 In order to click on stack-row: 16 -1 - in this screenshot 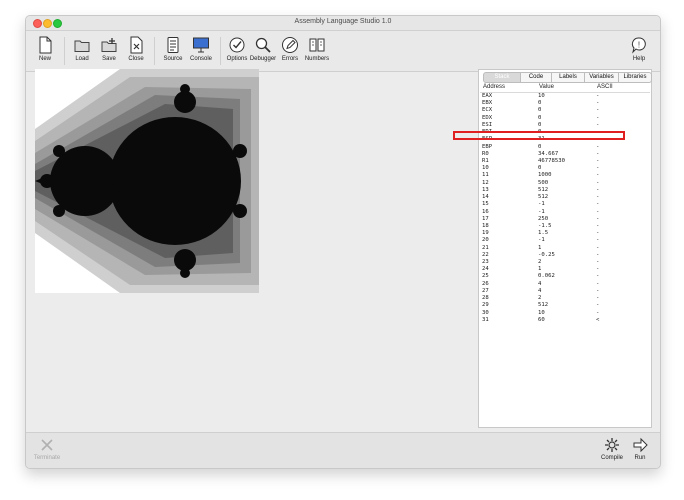, I will do `click(565, 212)`.